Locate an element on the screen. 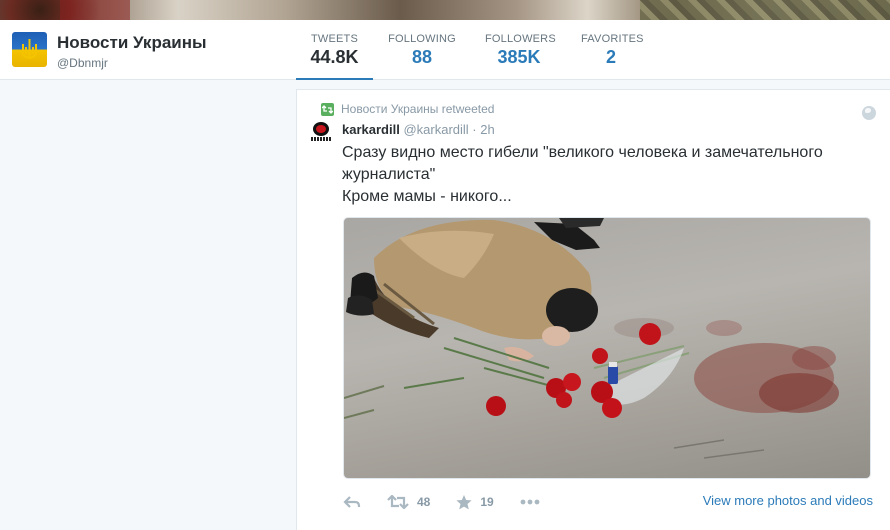  retweet-badge-icon is located at coordinates (327, 109).